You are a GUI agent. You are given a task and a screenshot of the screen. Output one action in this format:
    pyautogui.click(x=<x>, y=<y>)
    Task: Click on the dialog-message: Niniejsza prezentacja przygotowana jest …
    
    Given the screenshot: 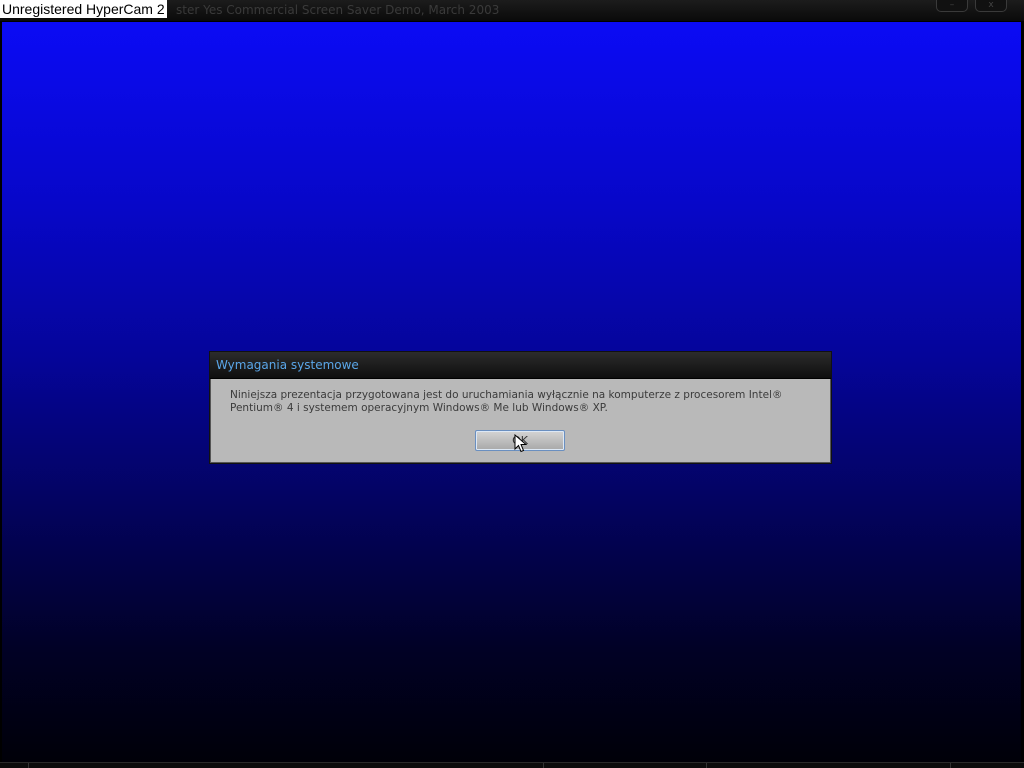 What is the action you would take?
    pyautogui.click(x=506, y=401)
    